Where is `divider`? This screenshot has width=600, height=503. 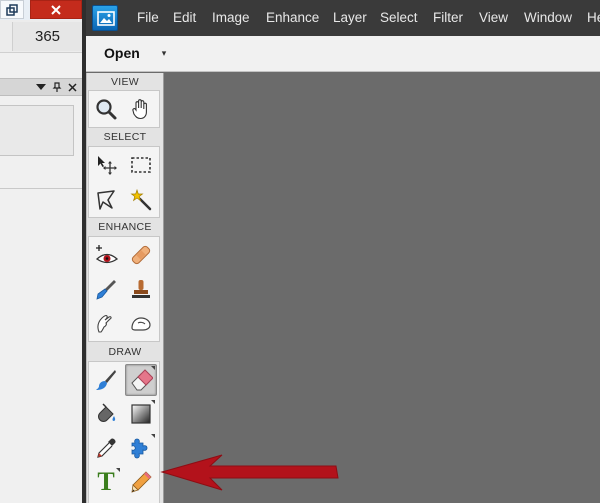
divider is located at coordinates (41, 188).